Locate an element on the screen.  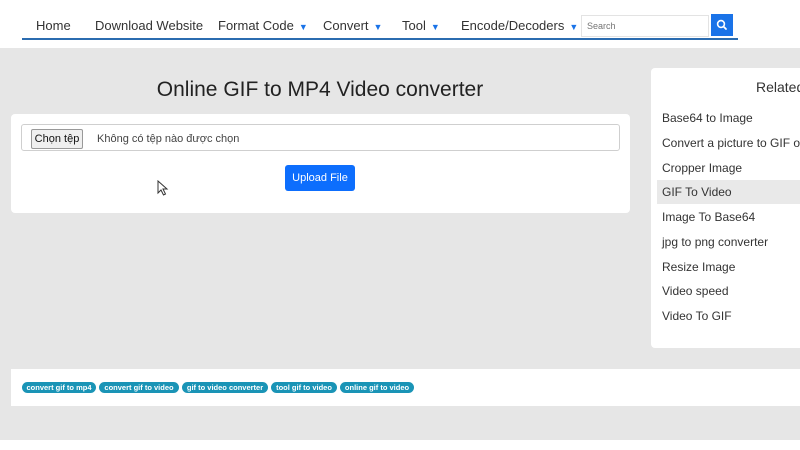
tag-online-gif-to-video: online gif to video is located at coordinates (377, 387).